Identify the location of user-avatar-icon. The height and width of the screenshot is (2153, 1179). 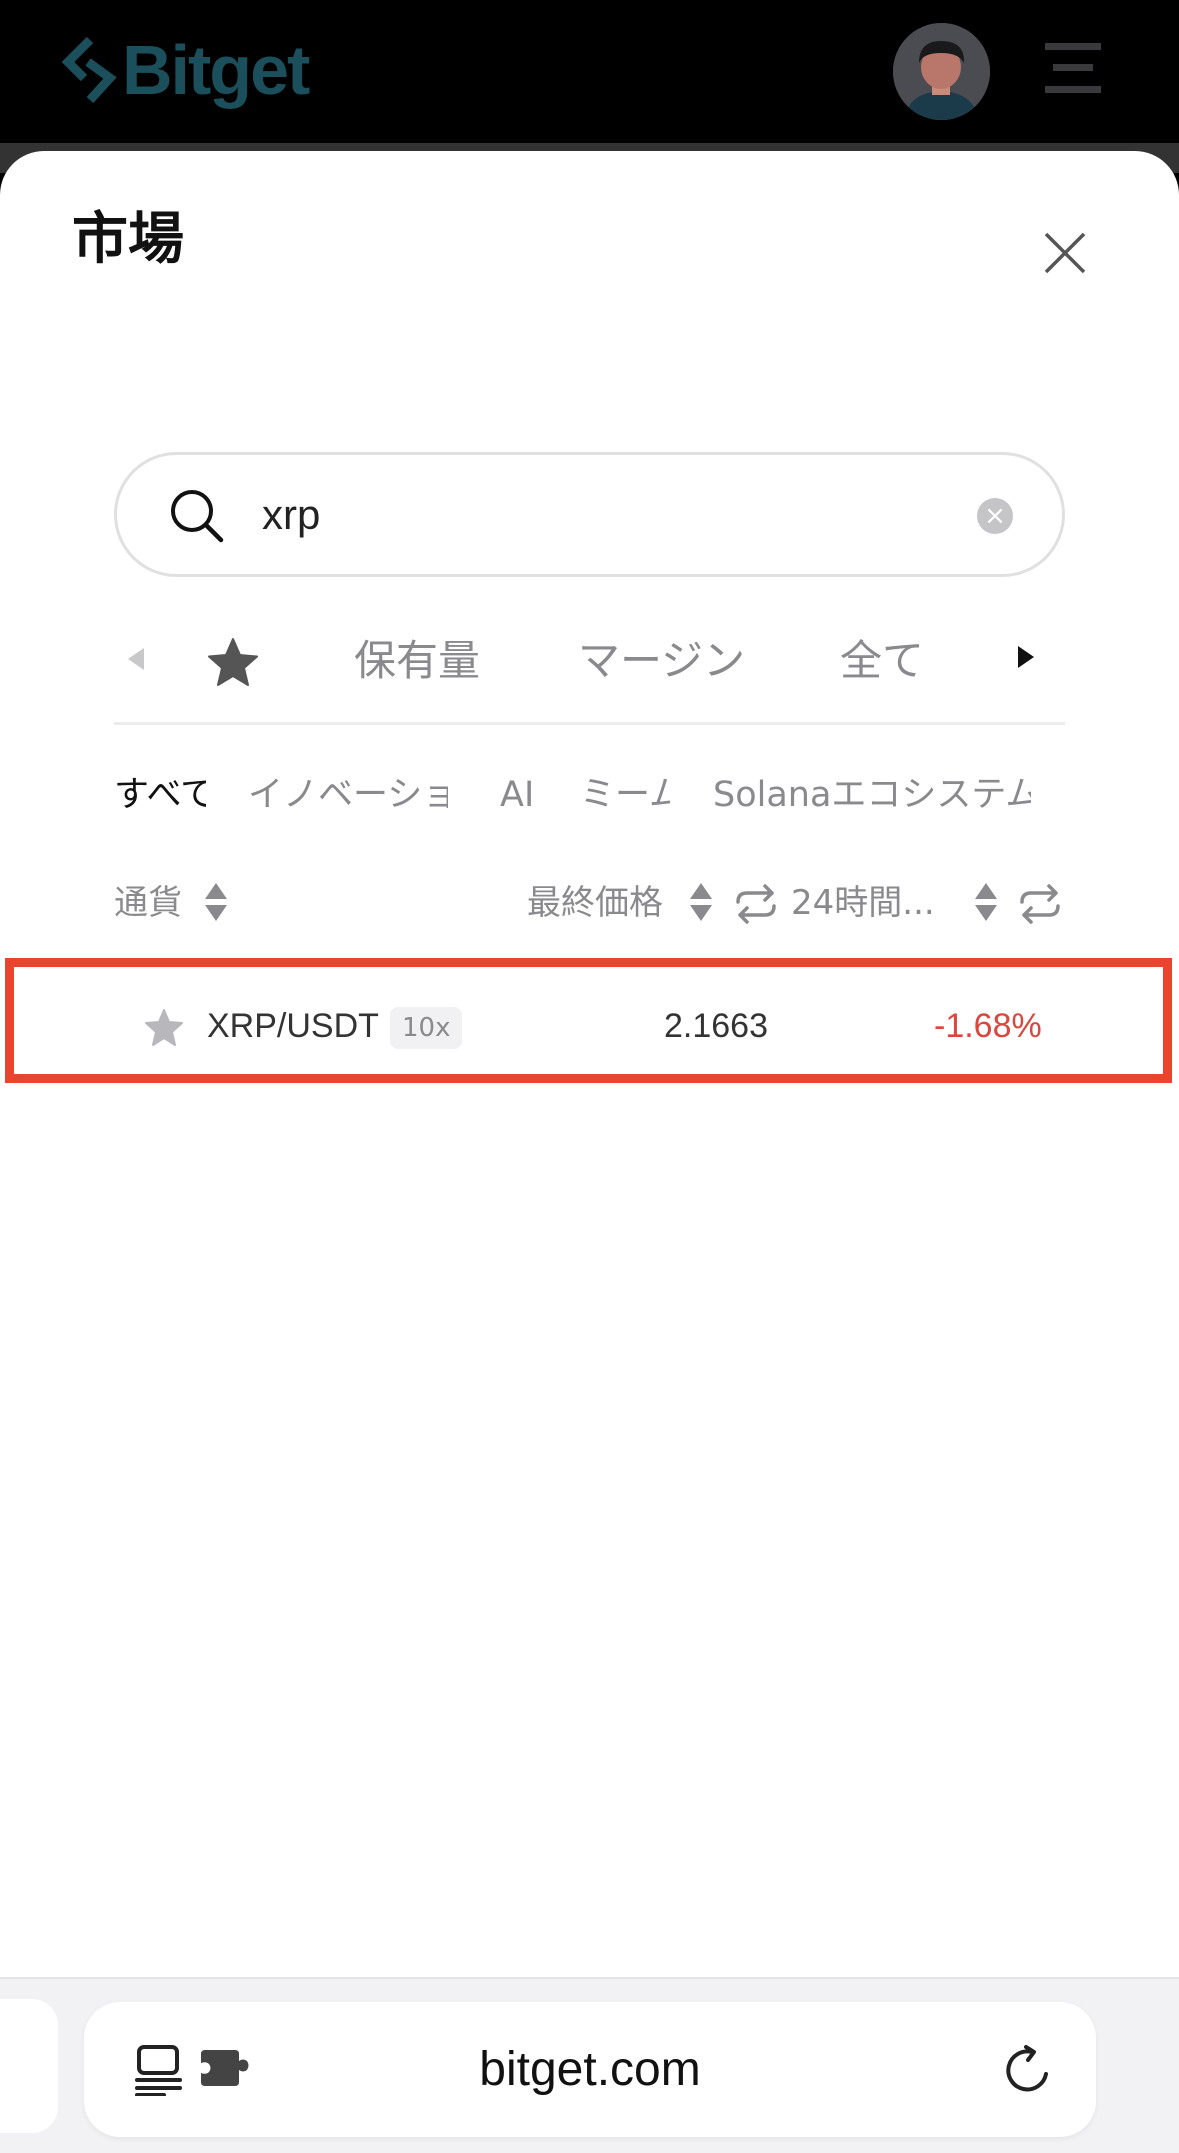
(941, 71).